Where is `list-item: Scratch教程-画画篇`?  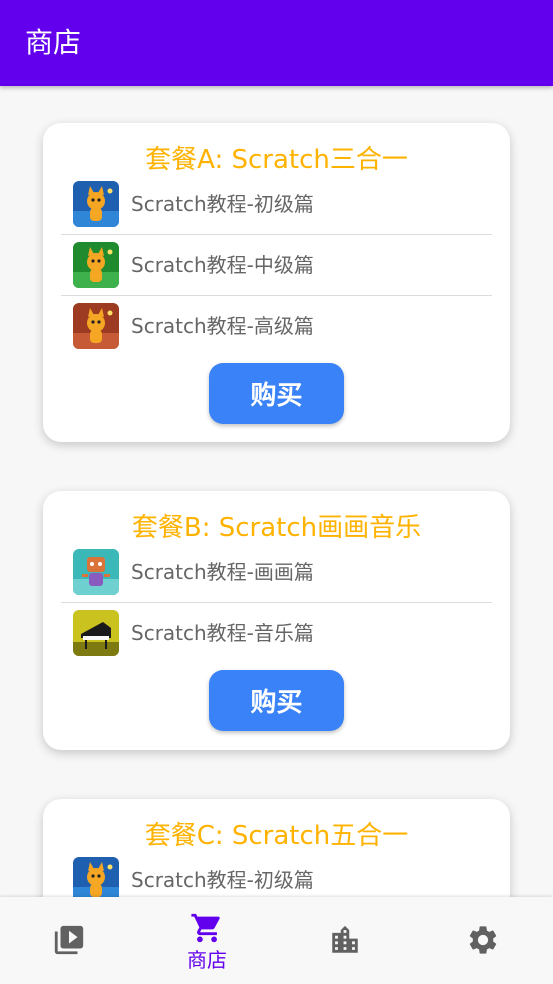
list-item: Scratch教程-画画篇 is located at coordinates (276, 572).